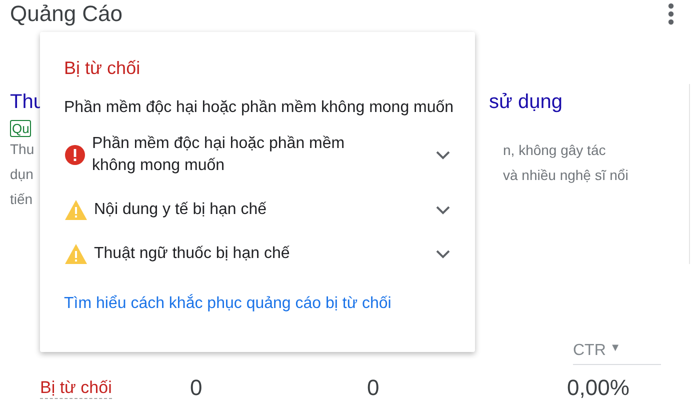 The height and width of the screenshot is (420, 700). Describe the element at coordinates (66, 14) in the screenshot. I see `page-title: Quảng Cáo` at that location.